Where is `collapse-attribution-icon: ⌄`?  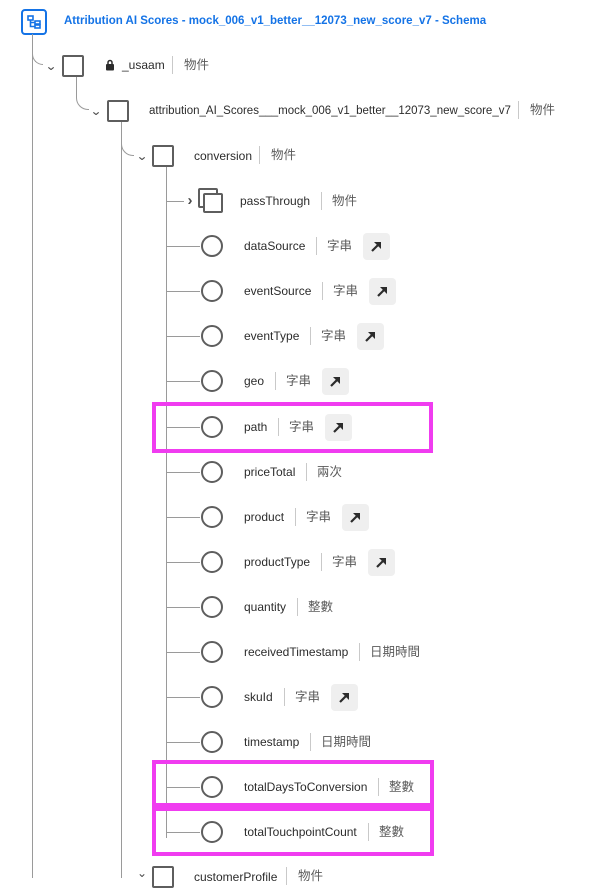 collapse-attribution-icon: ⌄ is located at coordinates (96, 111).